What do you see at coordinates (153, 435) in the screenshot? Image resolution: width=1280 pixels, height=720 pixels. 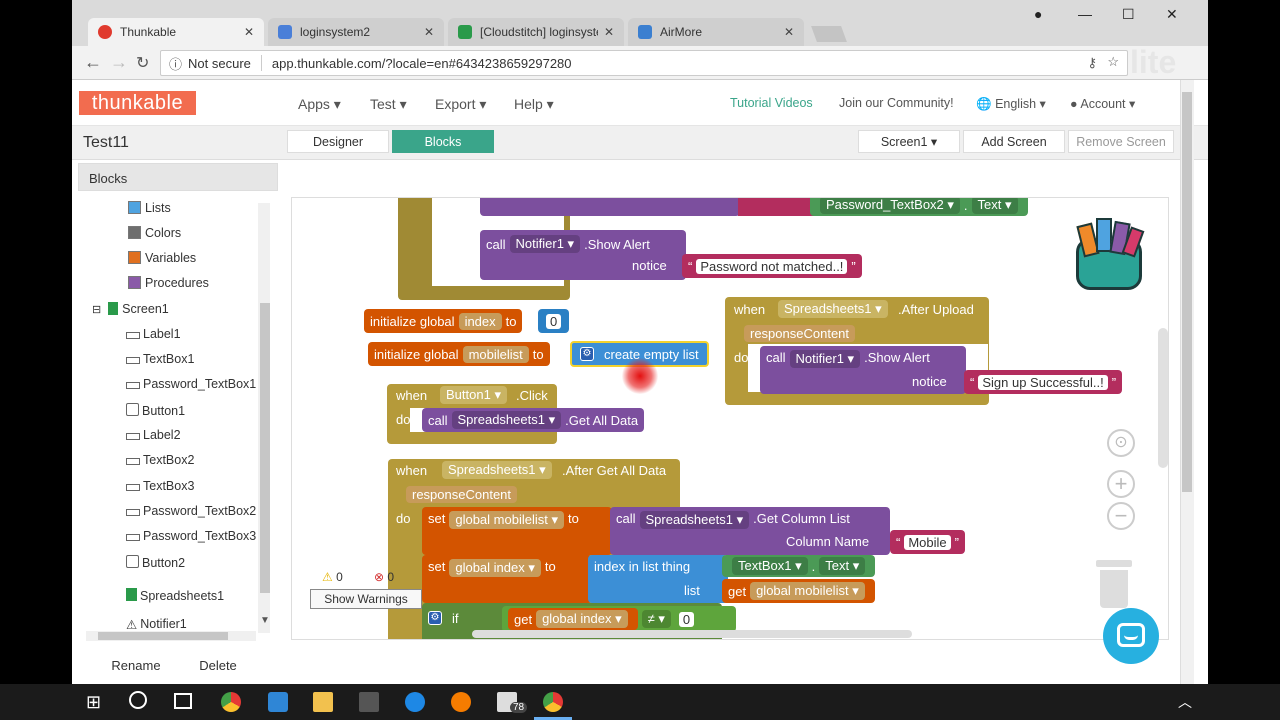 I see `component-item: Label2` at bounding box center [153, 435].